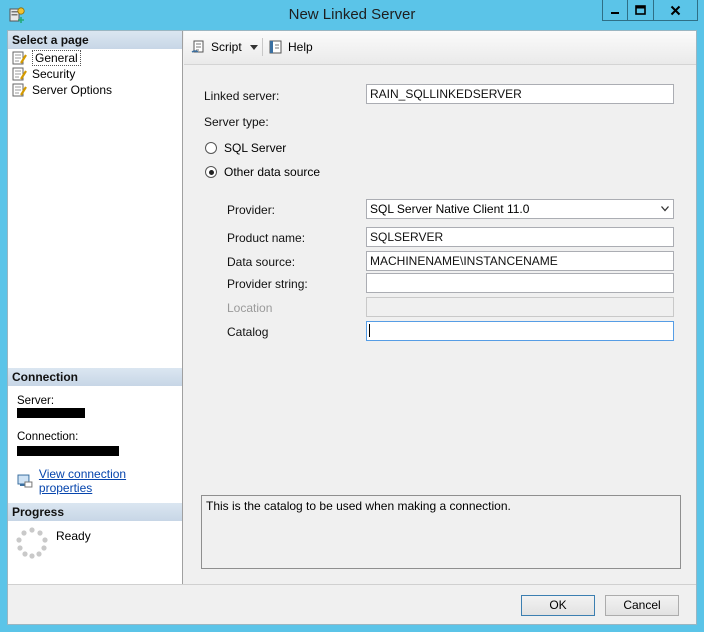 This screenshot has height=632, width=704. What do you see at coordinates (236, 122) in the screenshot?
I see `server-type-label: Server type:` at bounding box center [236, 122].